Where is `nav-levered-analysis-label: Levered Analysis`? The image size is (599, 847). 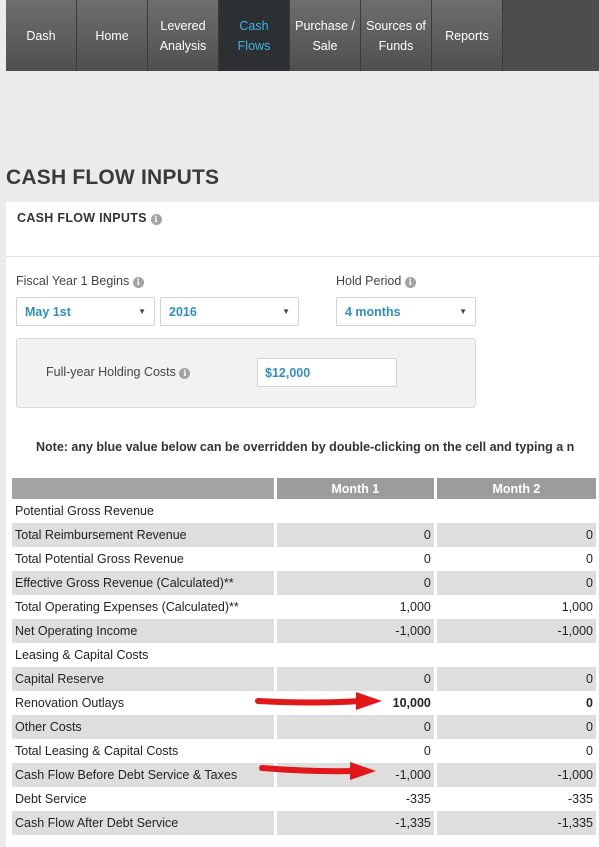 nav-levered-analysis-label: Levered Analysis is located at coordinates (183, 35).